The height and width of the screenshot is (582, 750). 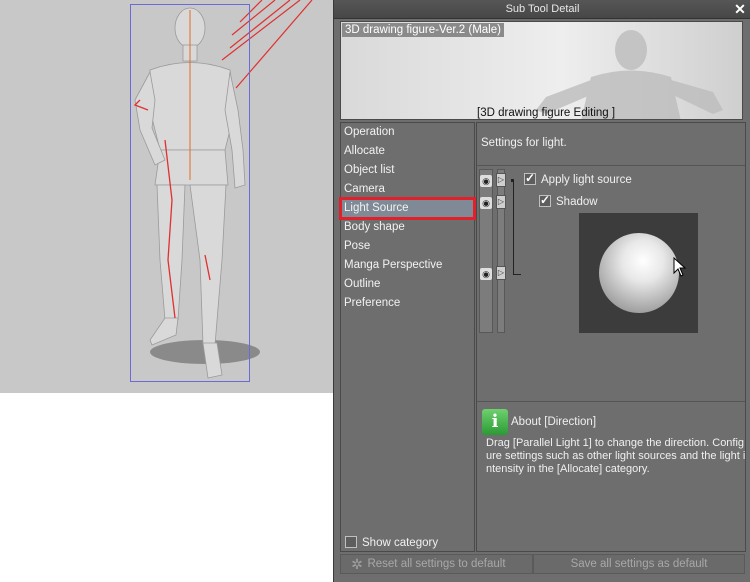 What do you see at coordinates (517, 228) in the screenshot?
I see `tree-connector` at bounding box center [517, 228].